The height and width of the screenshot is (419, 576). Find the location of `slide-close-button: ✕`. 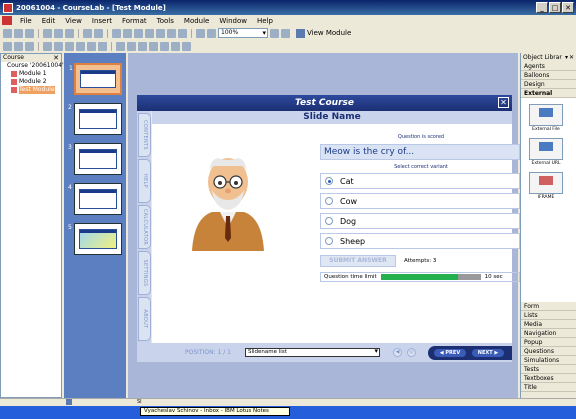

slide-close-button: ✕ is located at coordinates (503, 102).